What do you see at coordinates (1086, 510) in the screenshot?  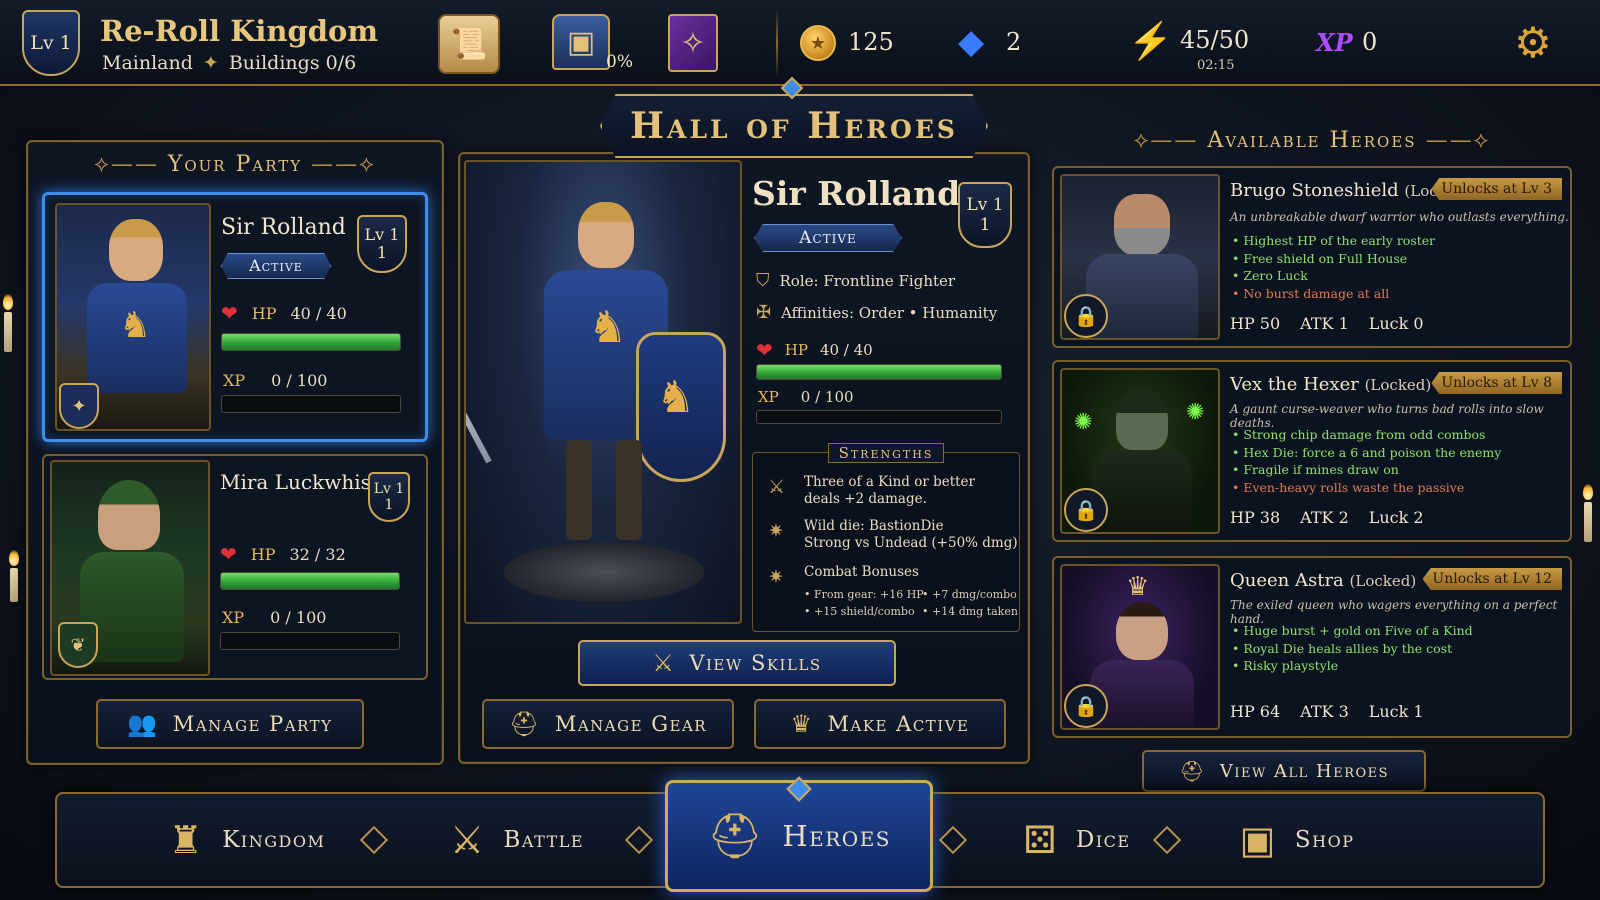 I see `lock-icon: 🔒` at bounding box center [1086, 510].